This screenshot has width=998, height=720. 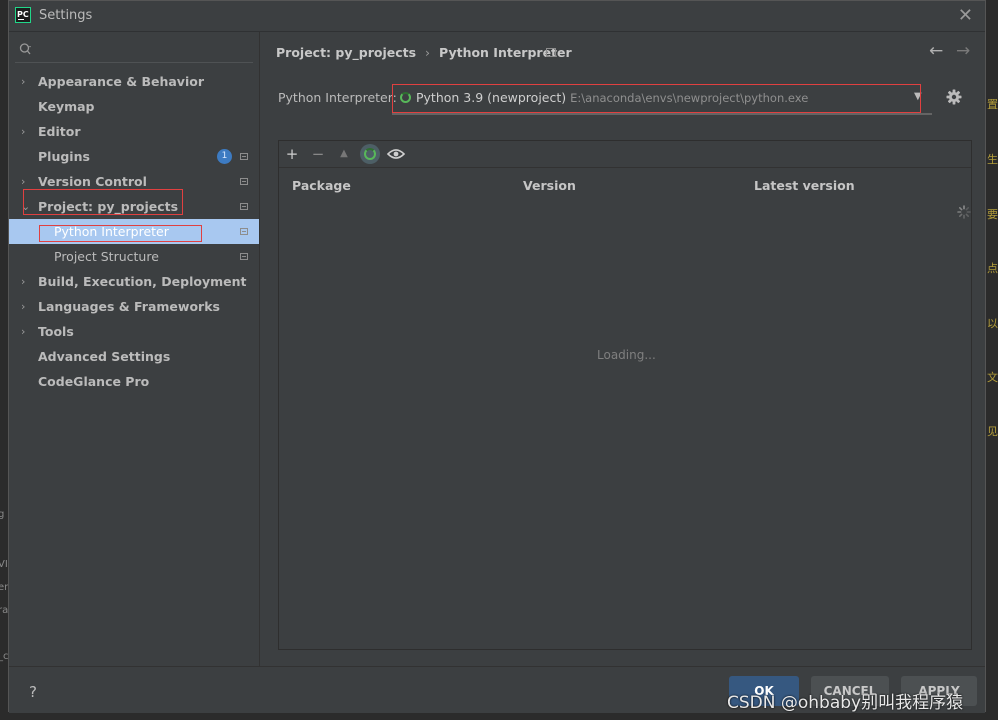 I want to click on busy-spinner-icon, so click(x=964, y=212).